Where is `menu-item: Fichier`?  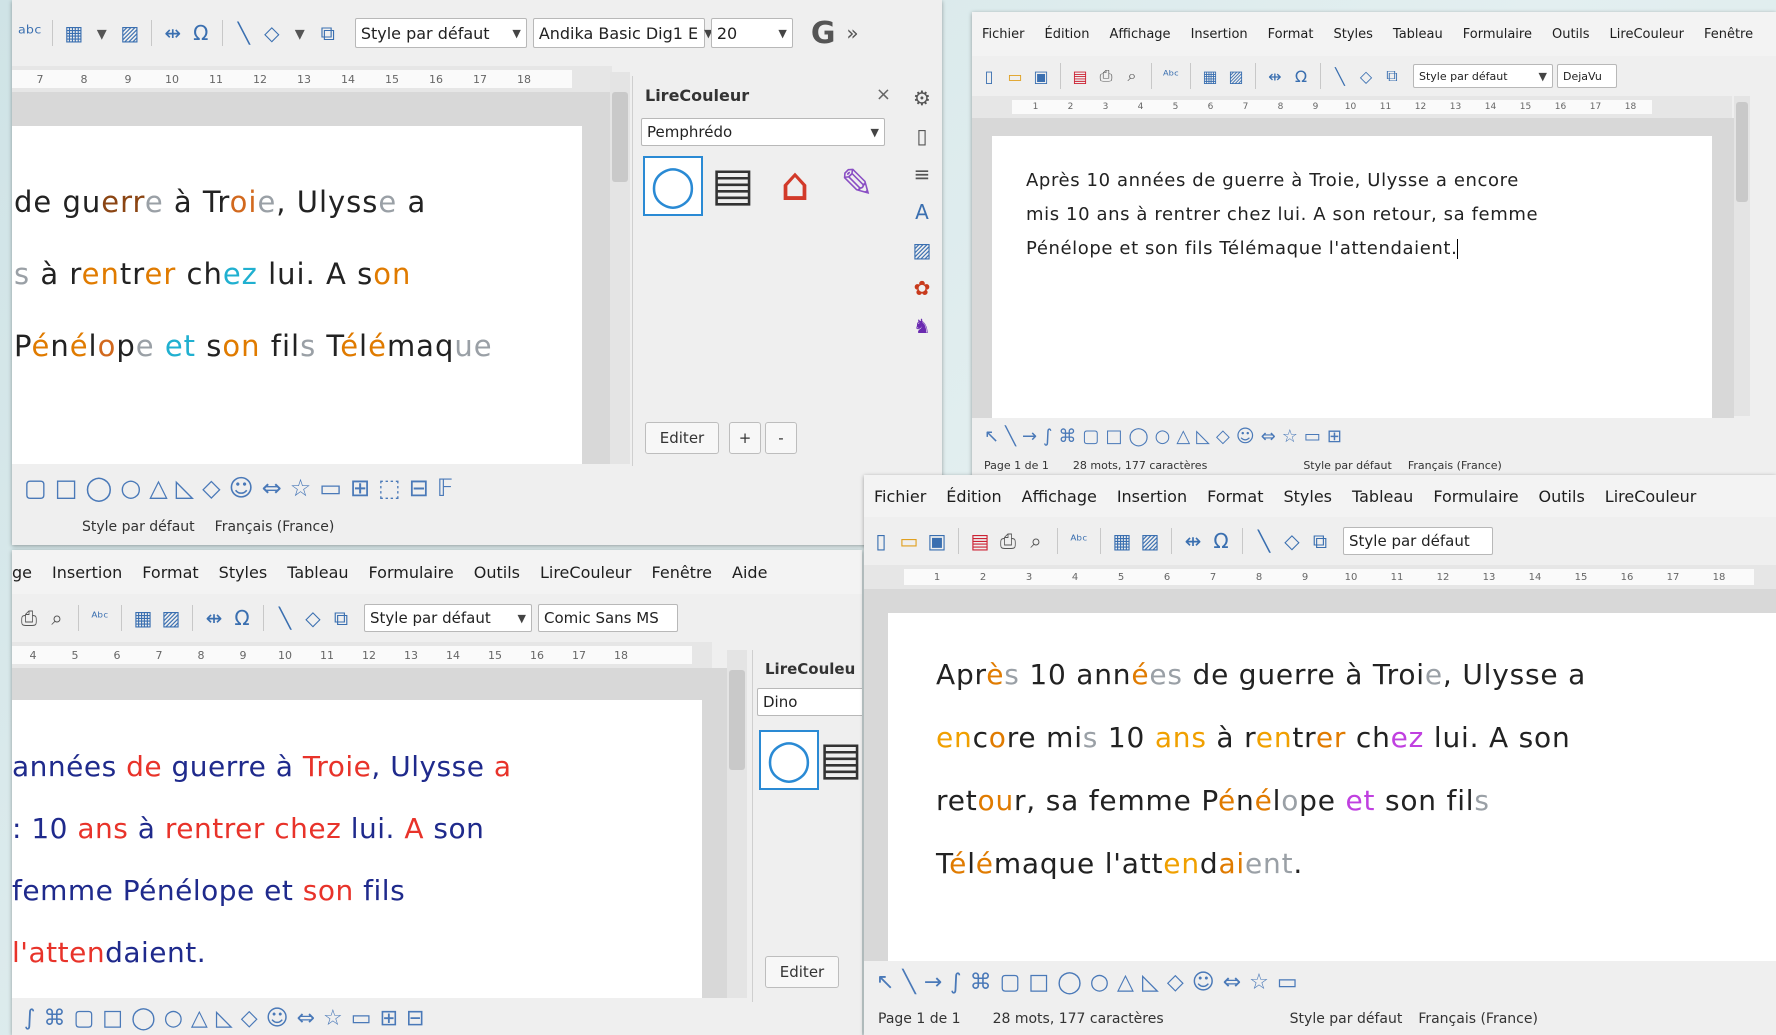
menu-item: Fichier is located at coordinates (900, 496).